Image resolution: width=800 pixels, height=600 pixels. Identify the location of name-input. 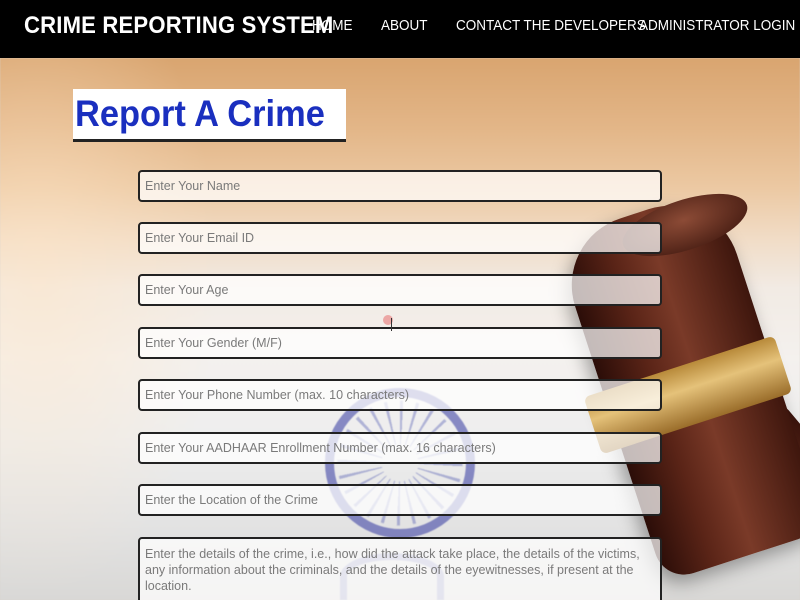
(400, 186).